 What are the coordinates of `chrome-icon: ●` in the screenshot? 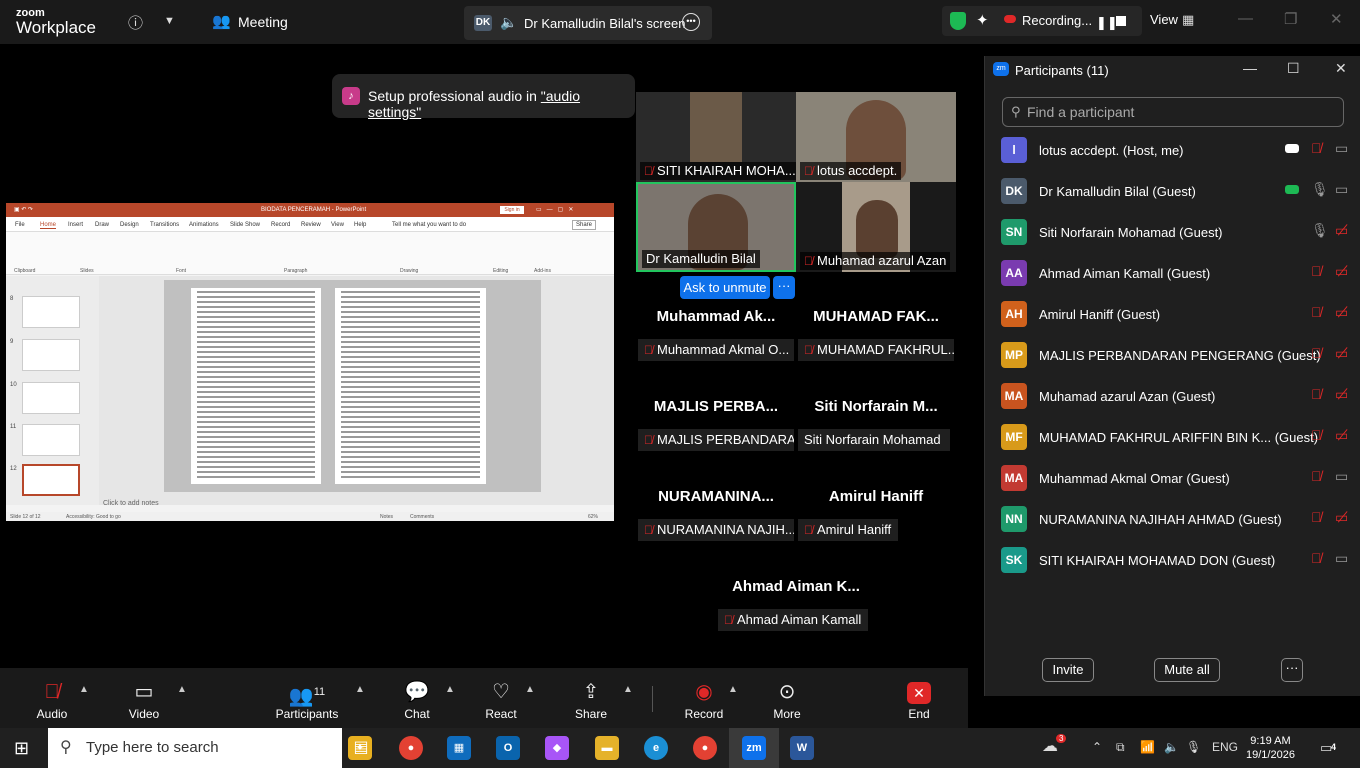 It's located at (411, 748).